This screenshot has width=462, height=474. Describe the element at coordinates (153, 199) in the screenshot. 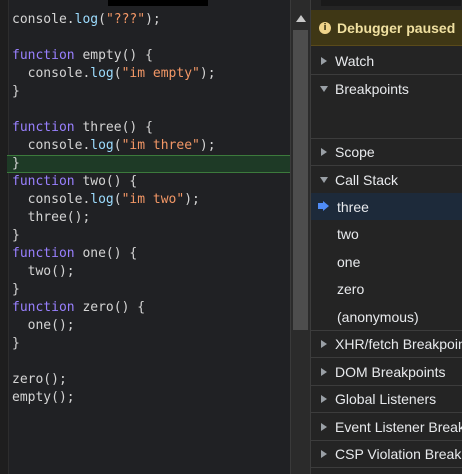

I see `code-token: "im two"` at that location.